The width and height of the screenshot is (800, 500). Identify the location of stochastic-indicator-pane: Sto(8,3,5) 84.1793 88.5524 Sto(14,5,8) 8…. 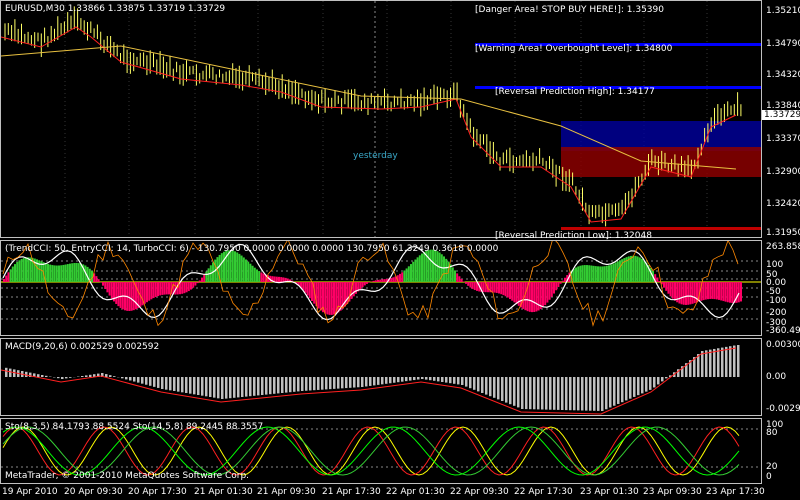
(381, 451).